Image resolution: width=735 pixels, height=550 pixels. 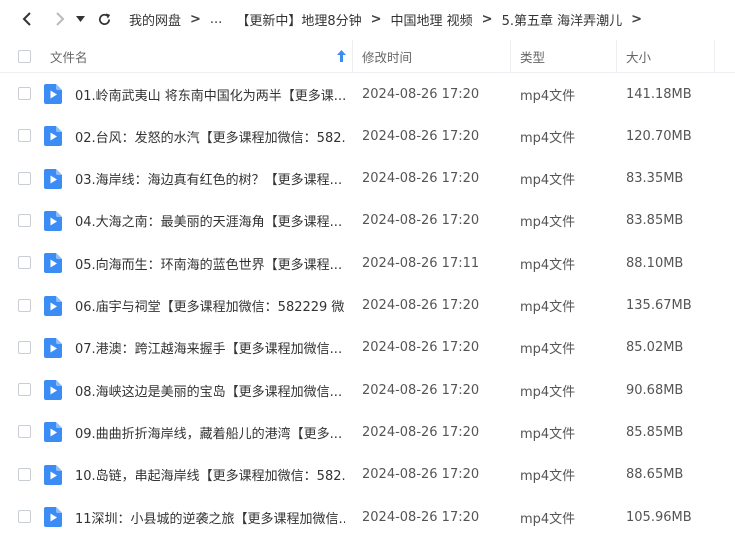 What do you see at coordinates (432, 19) in the screenshot?
I see `breadcrumb-item-folder: 中国地理 视频` at bounding box center [432, 19].